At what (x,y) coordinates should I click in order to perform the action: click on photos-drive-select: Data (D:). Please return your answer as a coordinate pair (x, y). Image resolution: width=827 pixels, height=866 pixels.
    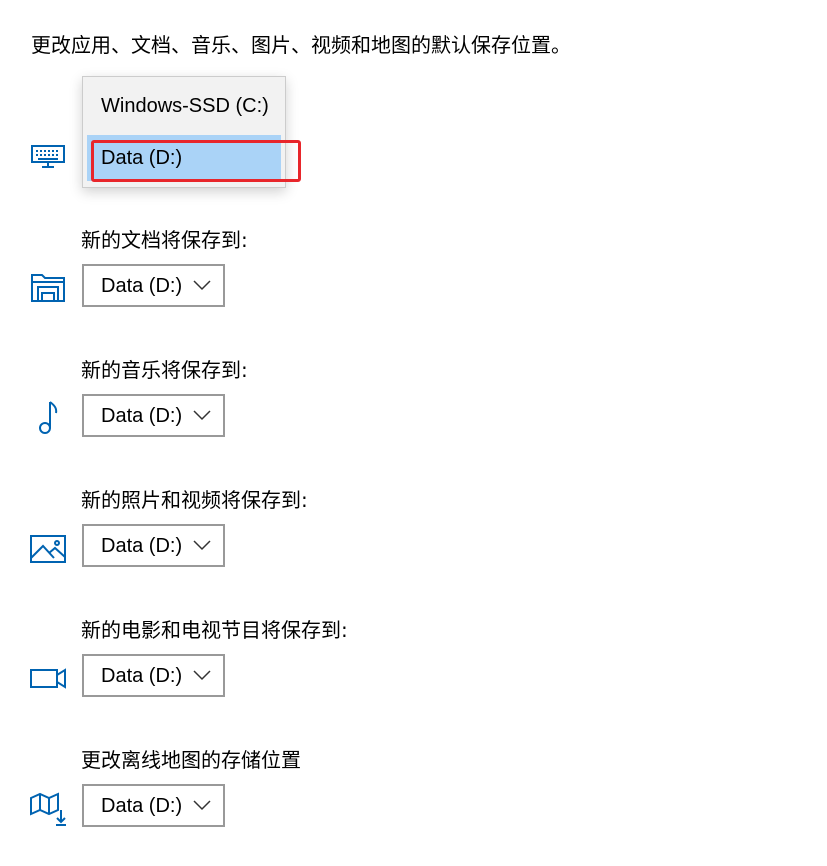
    Looking at the image, I should click on (153, 545).